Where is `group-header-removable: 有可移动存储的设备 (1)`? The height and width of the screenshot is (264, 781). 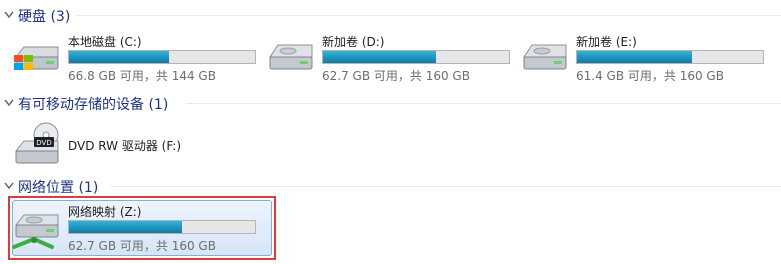 group-header-removable: 有可移动存储的设备 (1) is located at coordinates (390, 103).